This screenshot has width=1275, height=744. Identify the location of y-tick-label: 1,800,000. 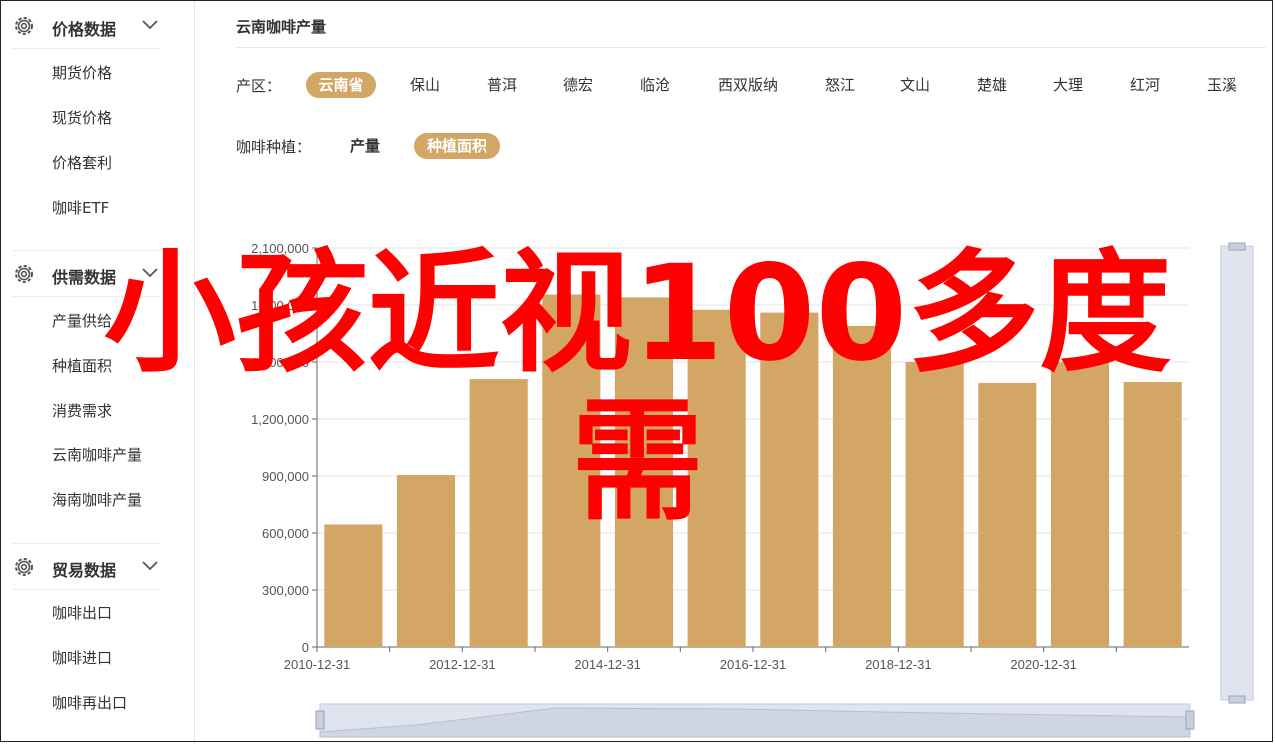
(280, 305).